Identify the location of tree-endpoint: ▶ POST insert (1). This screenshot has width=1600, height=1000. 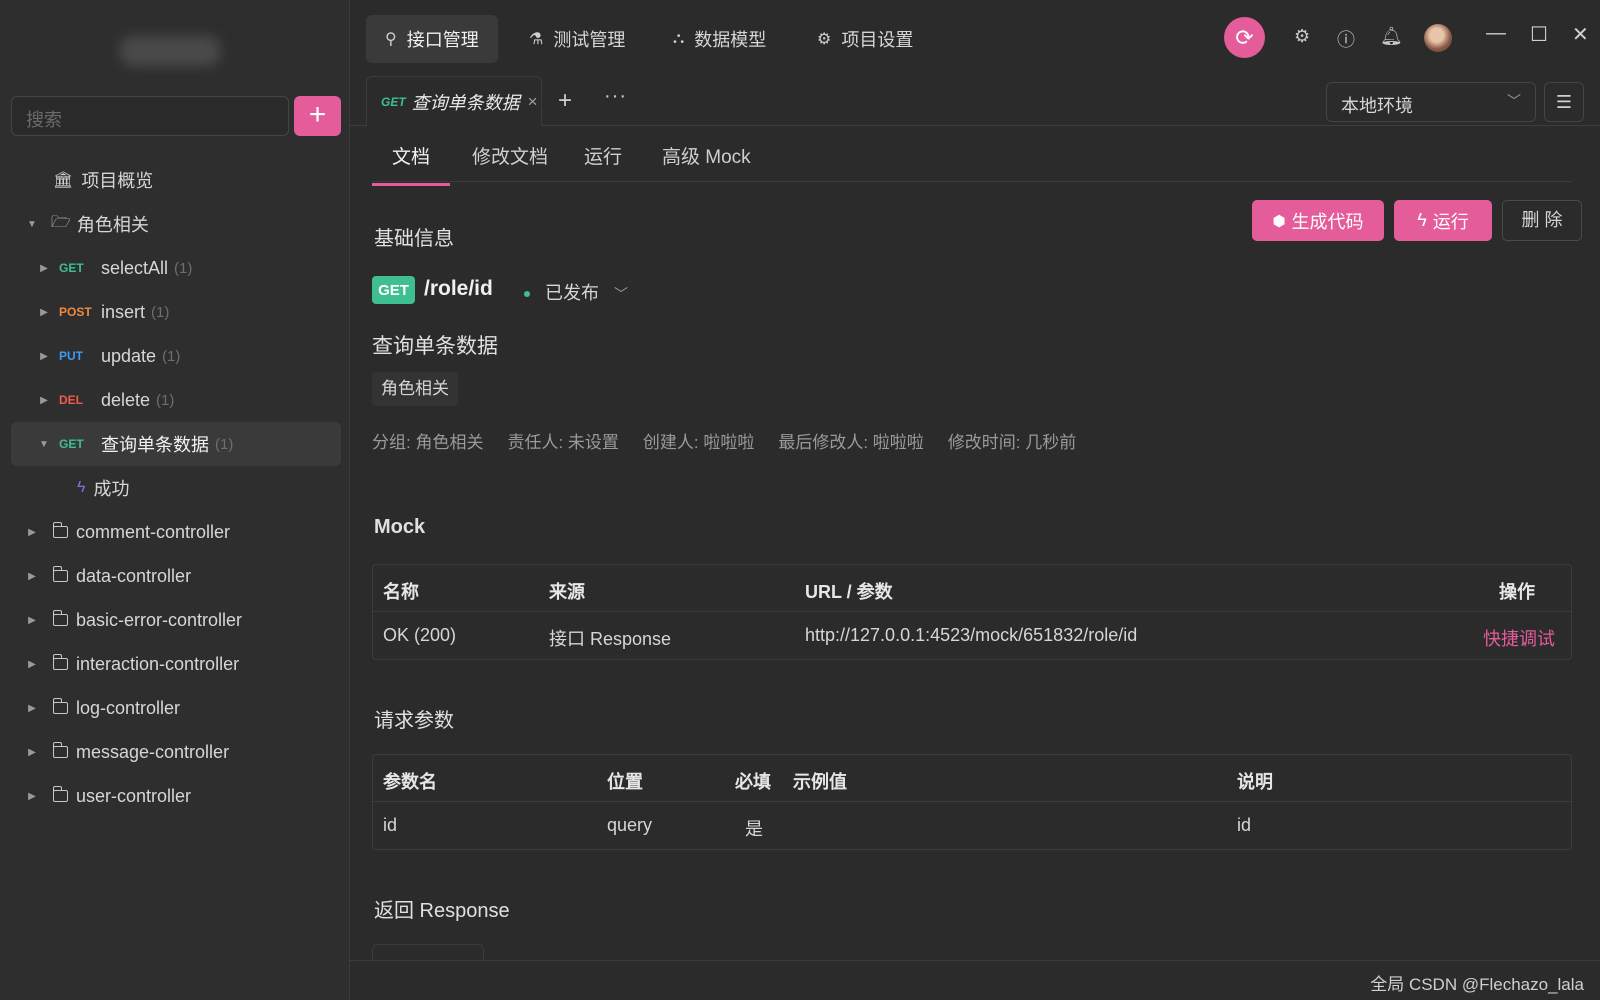
(176, 312).